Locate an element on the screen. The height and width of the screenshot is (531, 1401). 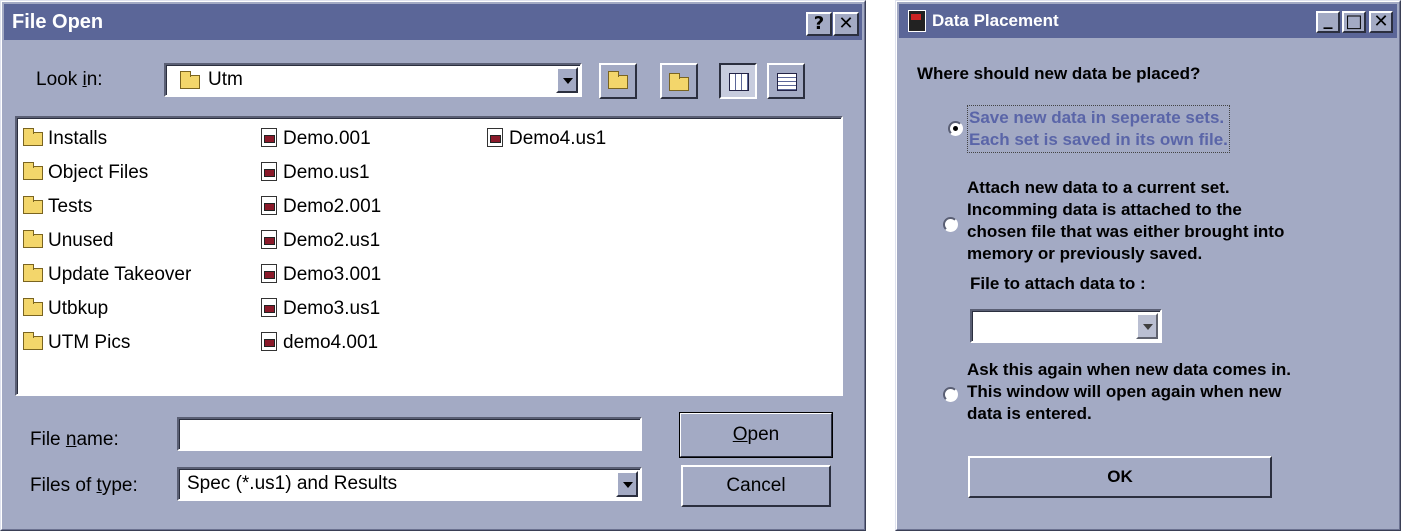
list-item: Utbkup is located at coordinates (65, 309).